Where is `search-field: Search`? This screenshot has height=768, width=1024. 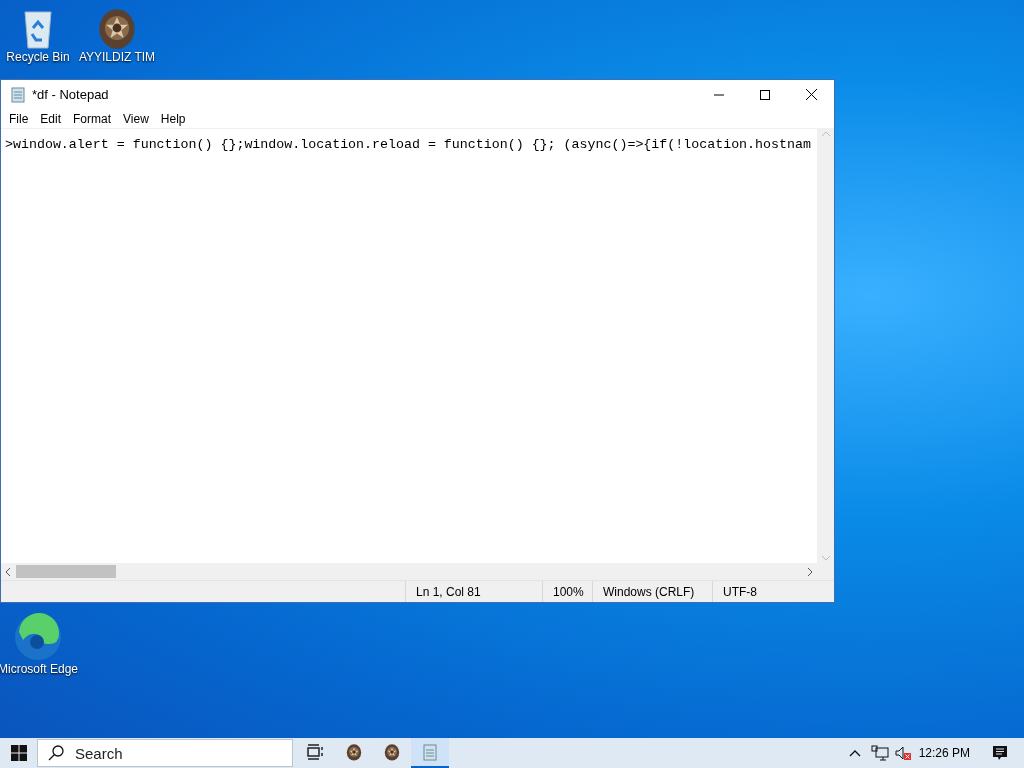
search-field: Search is located at coordinates (165, 753).